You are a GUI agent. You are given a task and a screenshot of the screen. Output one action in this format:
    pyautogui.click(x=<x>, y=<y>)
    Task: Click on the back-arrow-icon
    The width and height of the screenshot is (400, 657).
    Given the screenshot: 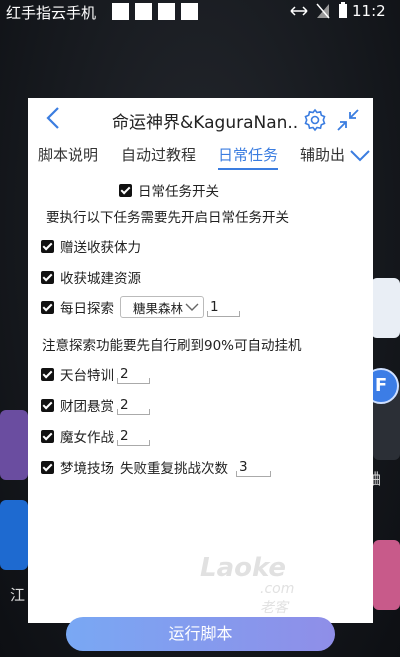 What is the action you would take?
    pyautogui.click(x=53, y=120)
    